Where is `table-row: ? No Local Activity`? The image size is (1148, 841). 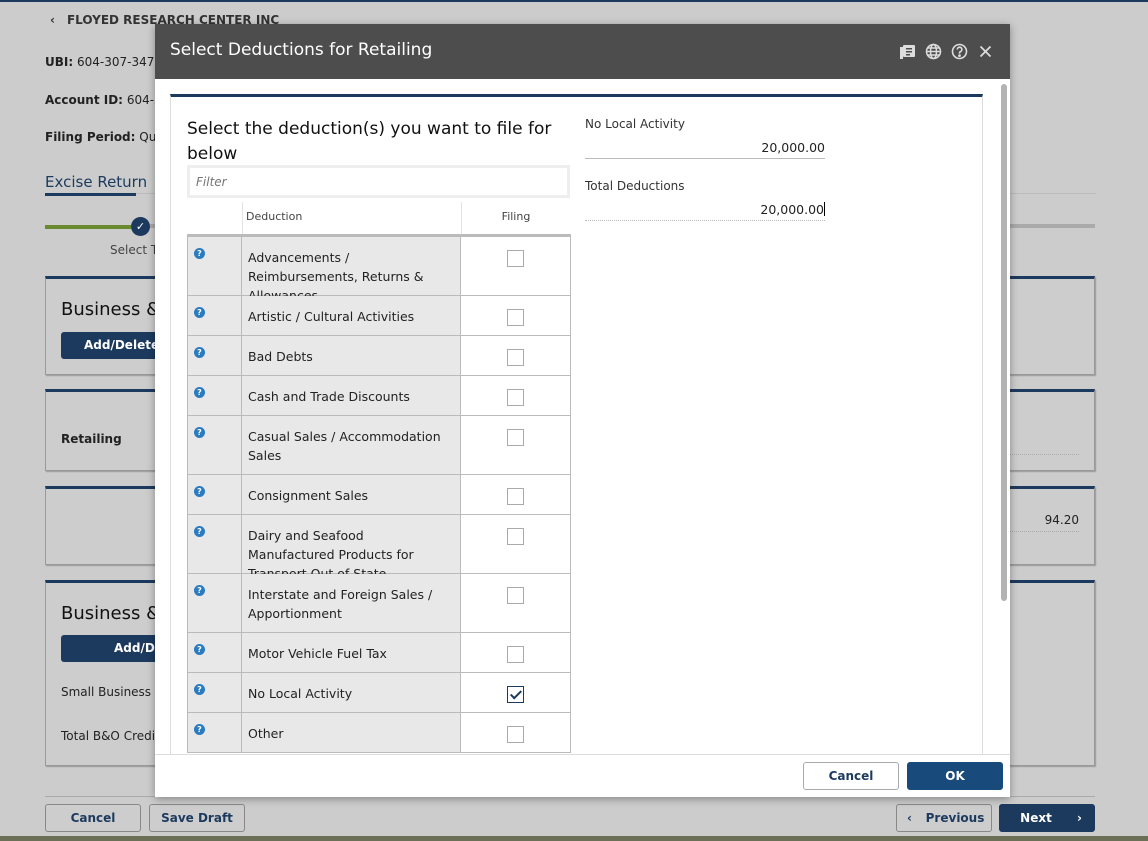 table-row: ? No Local Activity is located at coordinates (379, 693).